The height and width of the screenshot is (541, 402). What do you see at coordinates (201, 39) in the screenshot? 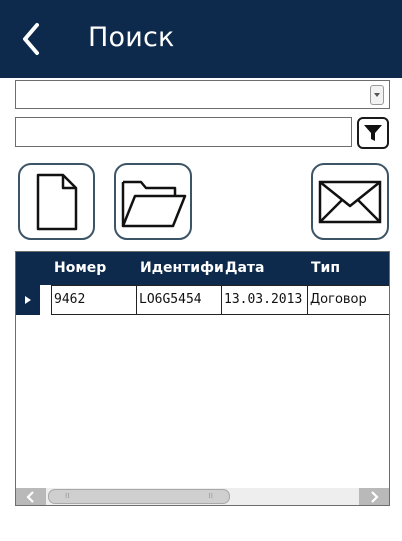
I see `header-bar: Поиск` at bounding box center [201, 39].